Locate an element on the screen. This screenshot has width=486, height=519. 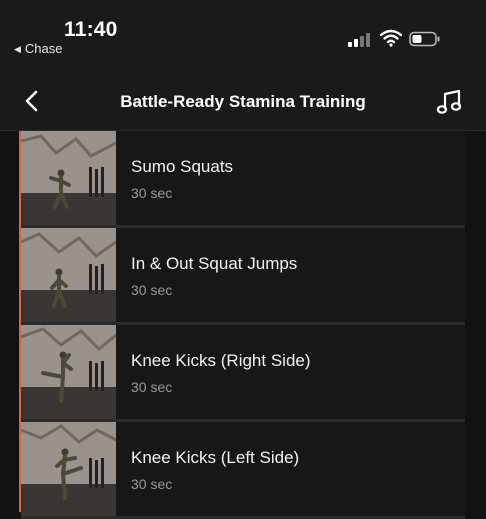
status-time: 11:40 is located at coordinates (91, 29).